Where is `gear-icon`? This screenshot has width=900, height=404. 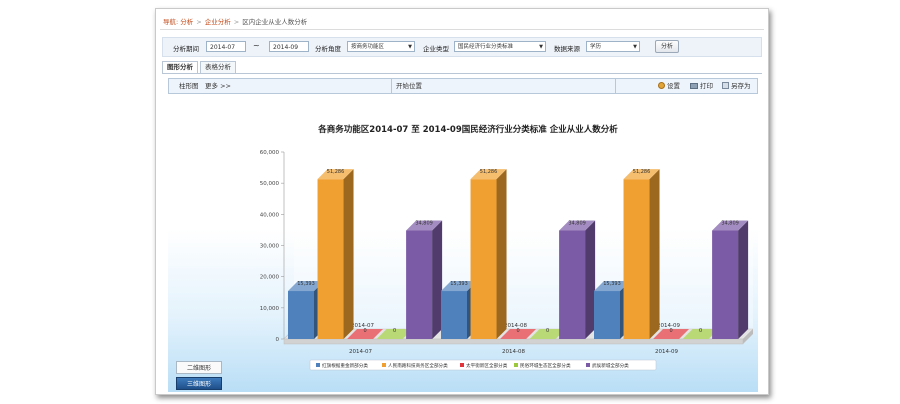 gear-icon is located at coordinates (661, 85).